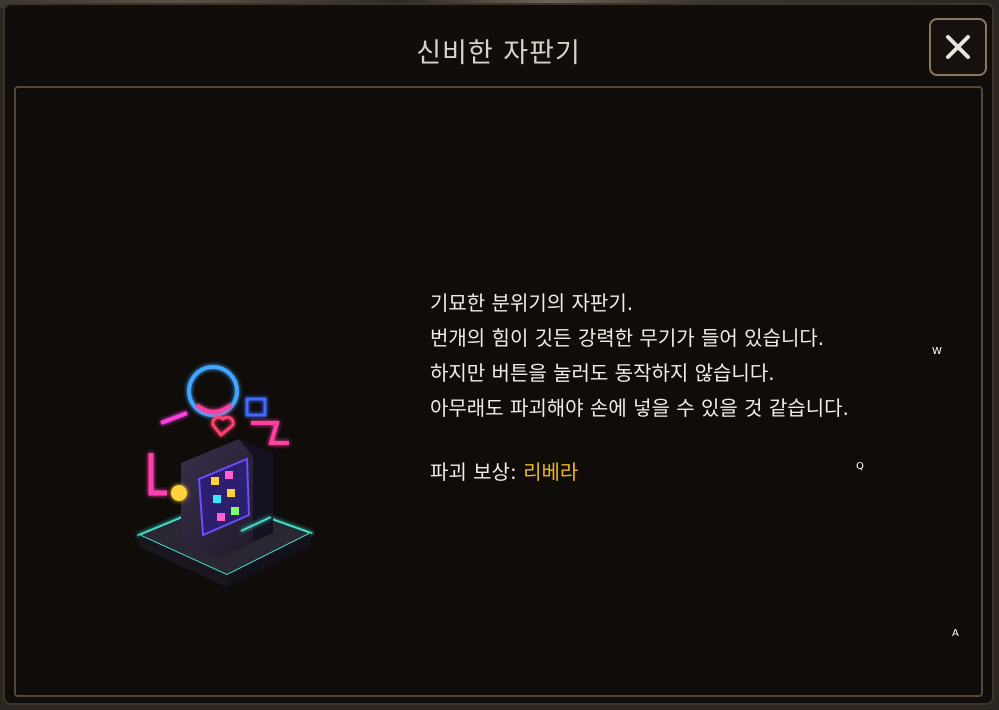 The image size is (999, 710). What do you see at coordinates (225, 476) in the screenshot?
I see `neon-vending-machine-icon` at bounding box center [225, 476].